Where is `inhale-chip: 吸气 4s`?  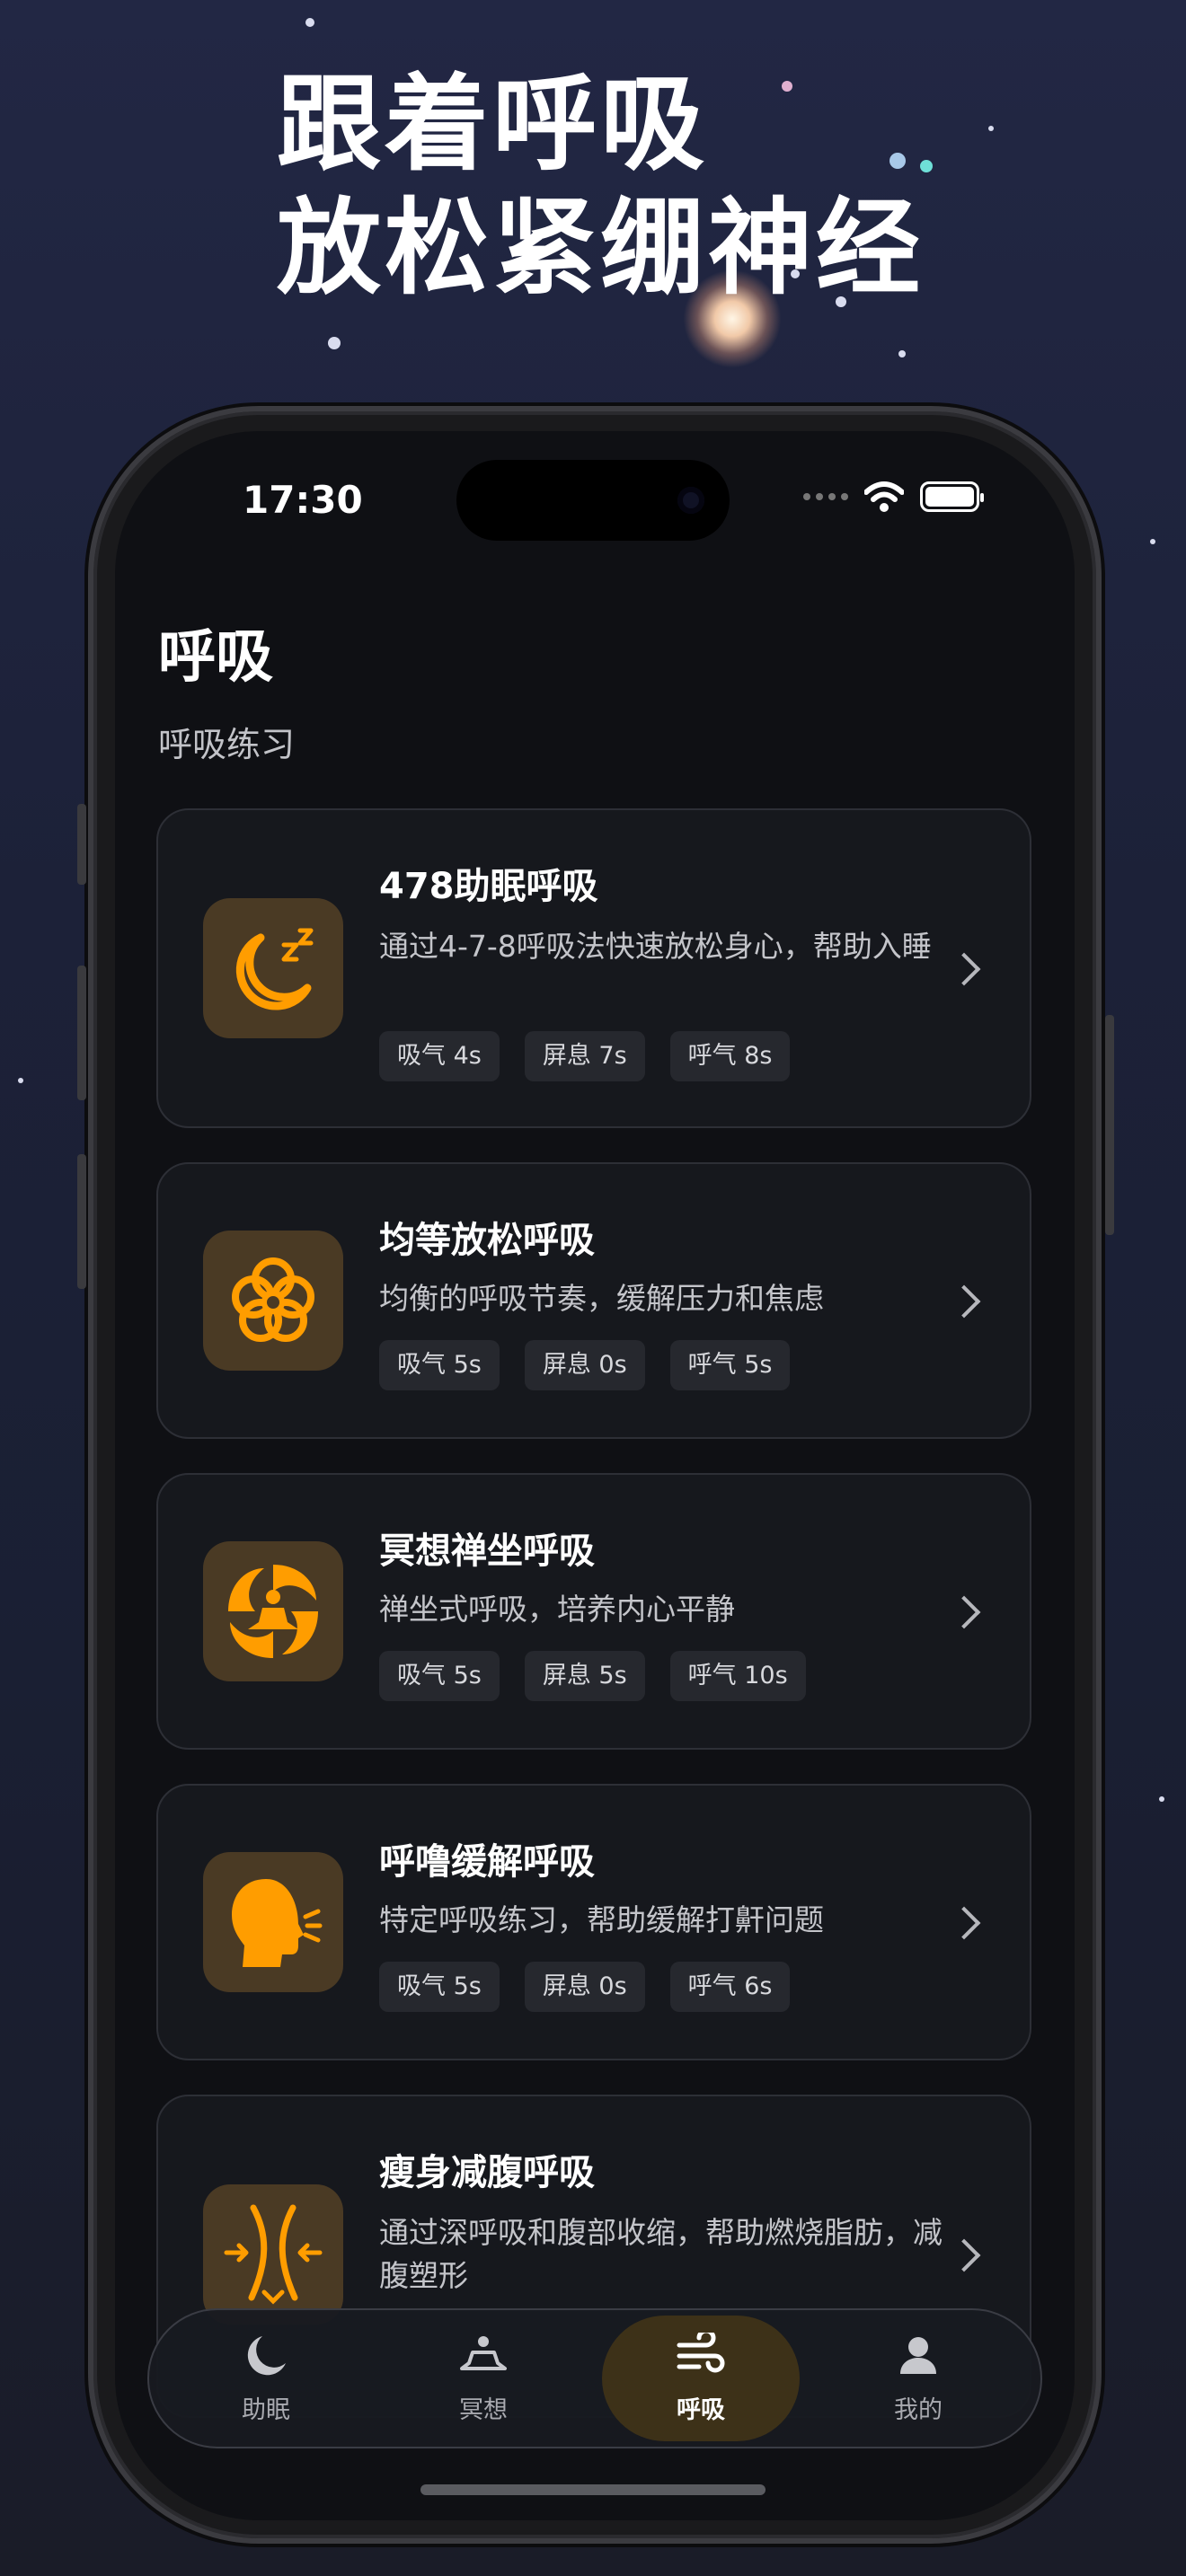
inhale-chip: 吸气 4s is located at coordinates (439, 1056).